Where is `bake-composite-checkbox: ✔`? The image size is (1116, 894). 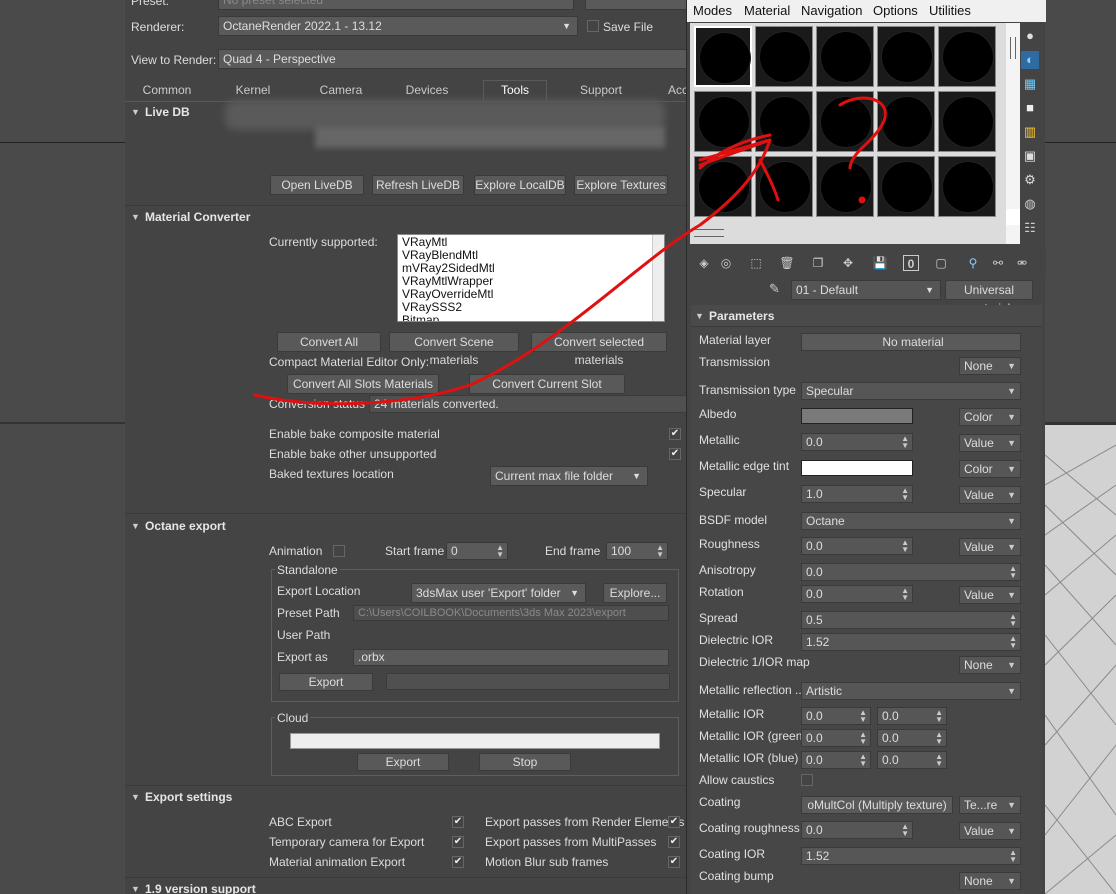 bake-composite-checkbox: ✔ is located at coordinates (675, 434).